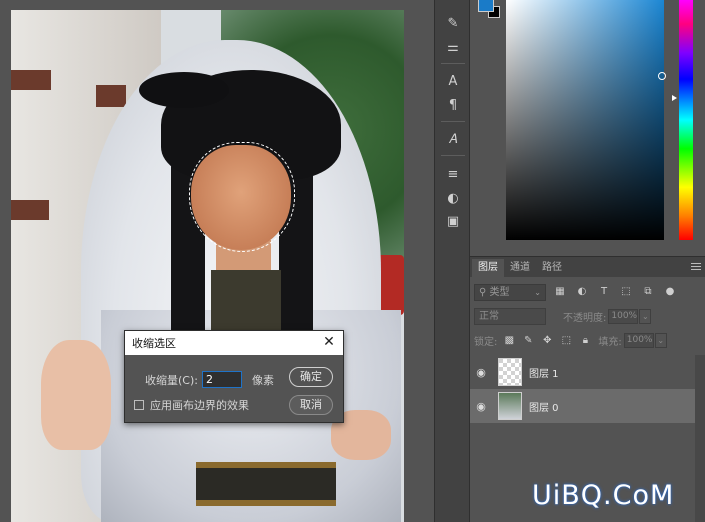  Describe the element at coordinates (587, 267) in the screenshot. I see `layers-panel-tabs: 图层 通道 路径` at that location.